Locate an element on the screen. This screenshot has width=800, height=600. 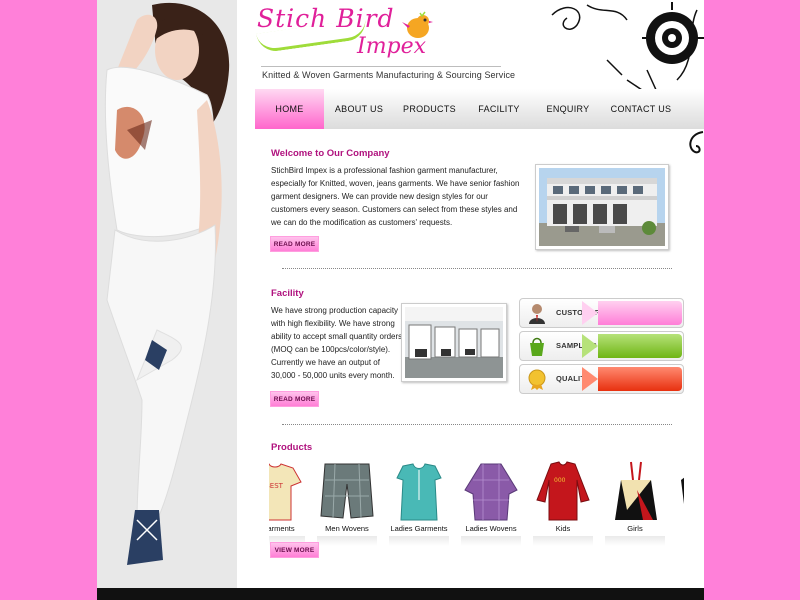
products-view-more-button: VIEW MORE is located at coordinates (294, 550).